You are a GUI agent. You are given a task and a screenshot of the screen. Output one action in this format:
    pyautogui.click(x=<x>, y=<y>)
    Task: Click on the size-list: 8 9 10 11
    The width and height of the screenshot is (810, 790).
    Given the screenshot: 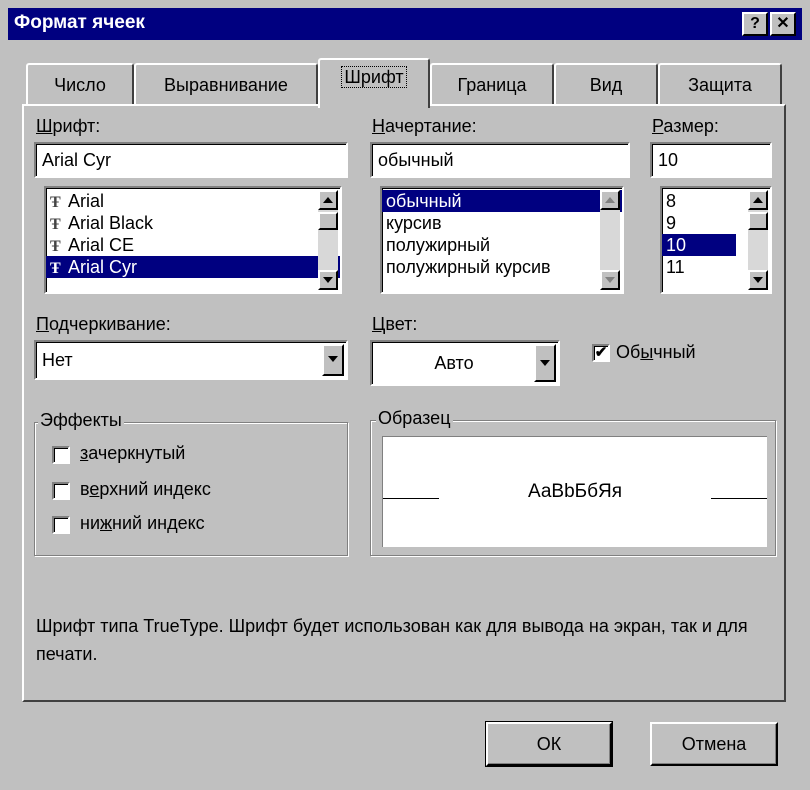 What is the action you would take?
    pyautogui.click(x=716, y=240)
    